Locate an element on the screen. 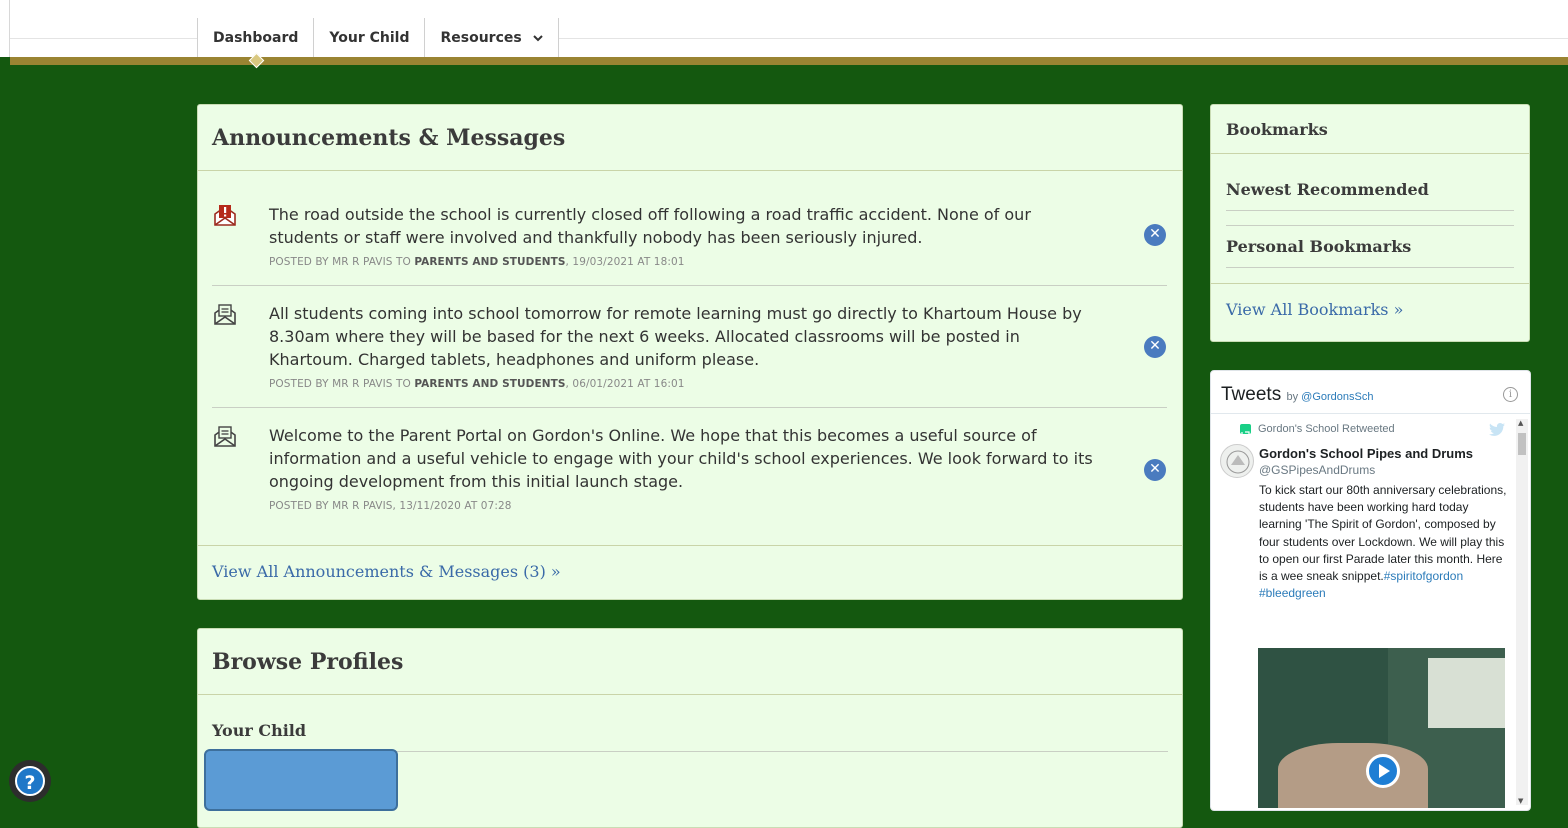  retweet-icon is located at coordinates (1245, 430).